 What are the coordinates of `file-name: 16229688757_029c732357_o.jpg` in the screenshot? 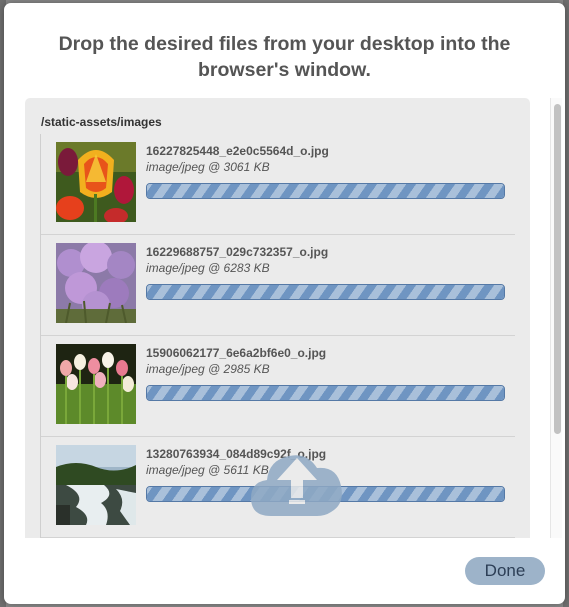 It's located at (237, 252).